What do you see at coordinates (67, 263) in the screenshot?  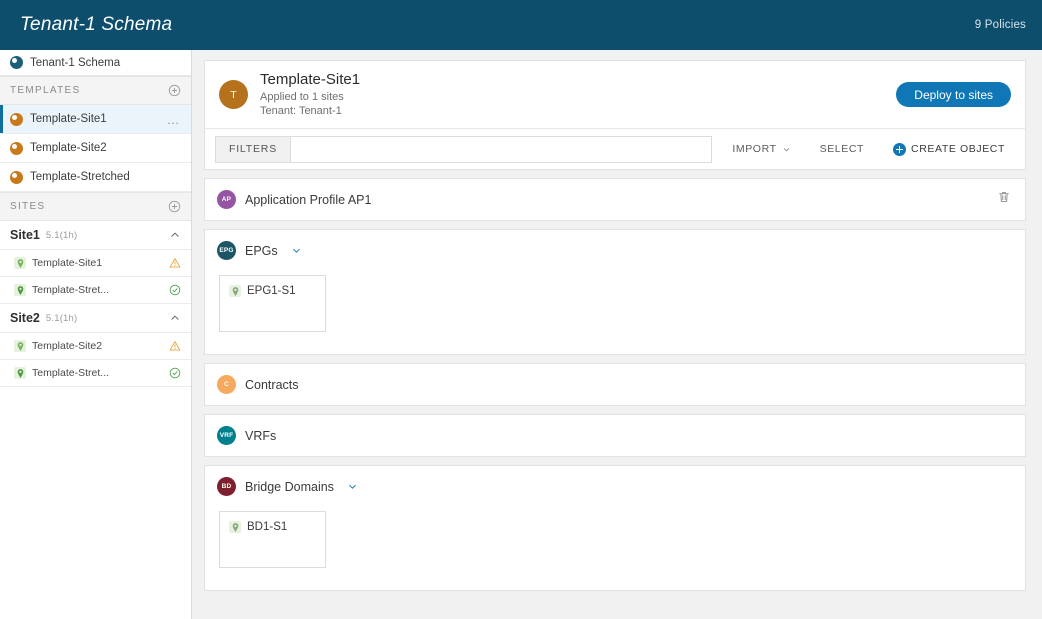 I see `site-template-label: Template-Site1` at bounding box center [67, 263].